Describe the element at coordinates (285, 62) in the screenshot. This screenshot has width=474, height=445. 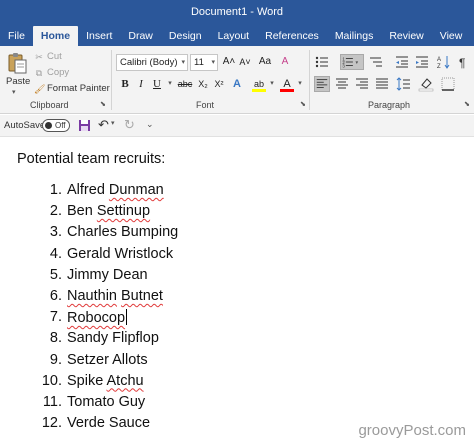
I see `clear-formatting-button: A` at that location.